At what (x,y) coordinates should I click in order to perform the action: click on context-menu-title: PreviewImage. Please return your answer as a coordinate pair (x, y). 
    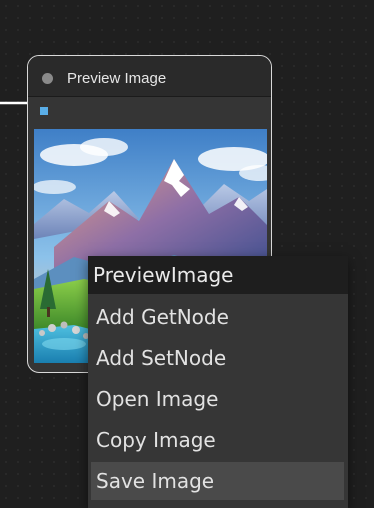
    Looking at the image, I should click on (218, 275).